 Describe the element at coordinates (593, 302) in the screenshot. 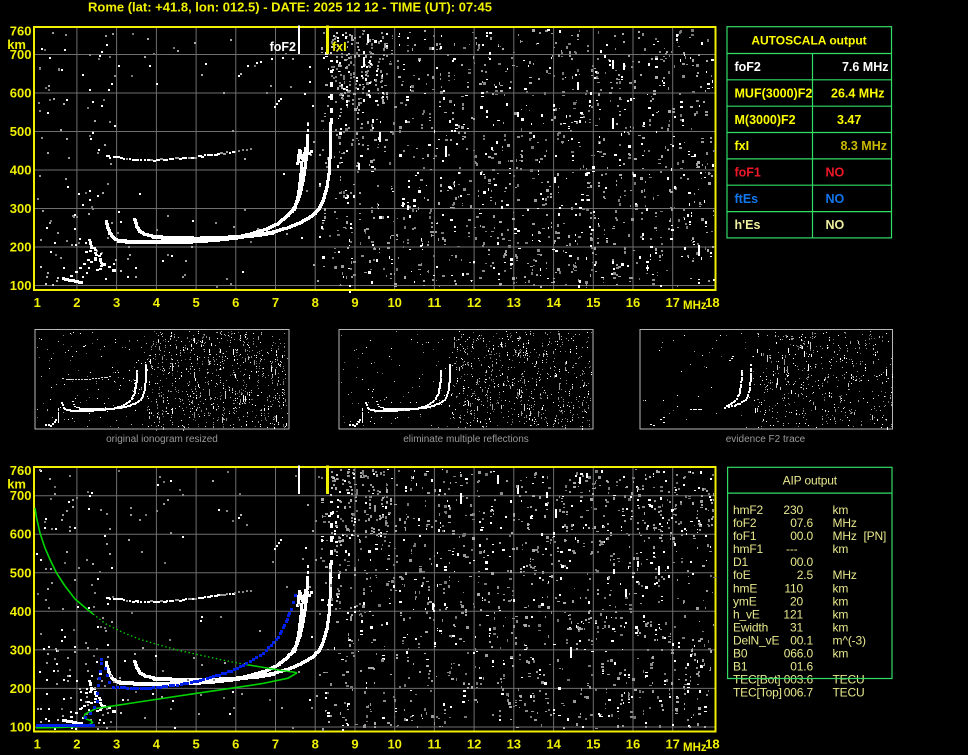

I see `svg-text: 15` at that location.